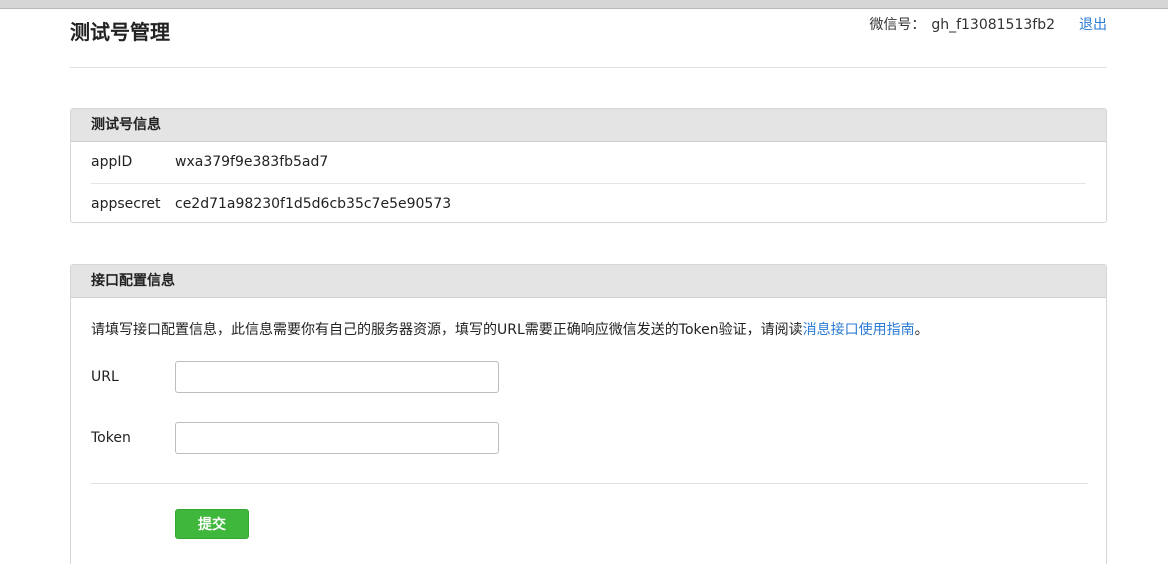 The image size is (1168, 564). I want to click on url-label: URL, so click(105, 377).